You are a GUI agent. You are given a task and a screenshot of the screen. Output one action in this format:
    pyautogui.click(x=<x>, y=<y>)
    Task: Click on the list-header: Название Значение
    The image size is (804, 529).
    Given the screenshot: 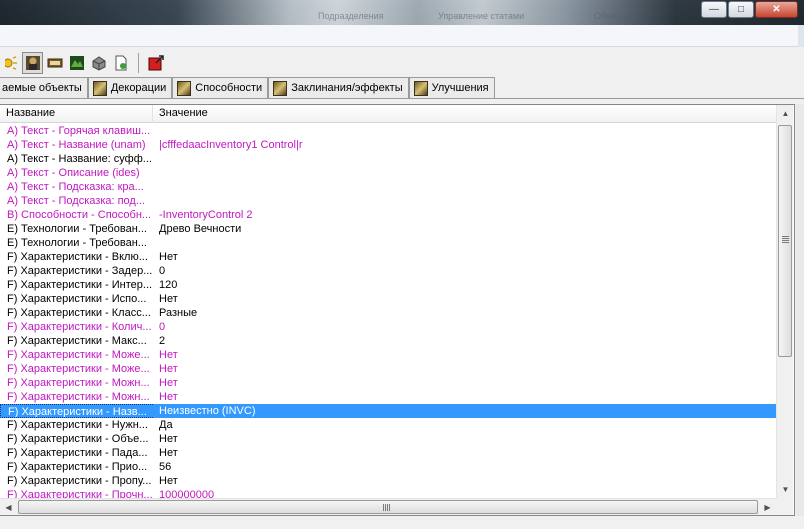 What is the action you would take?
    pyautogui.click(x=388, y=114)
    